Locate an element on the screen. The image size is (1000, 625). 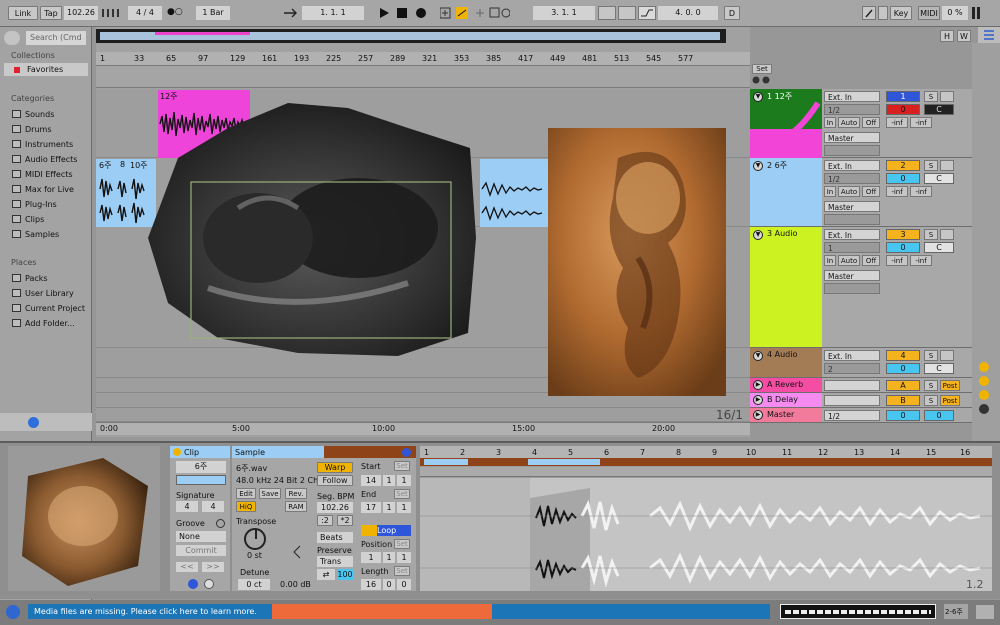
locator-lane is located at coordinates (423, 77).